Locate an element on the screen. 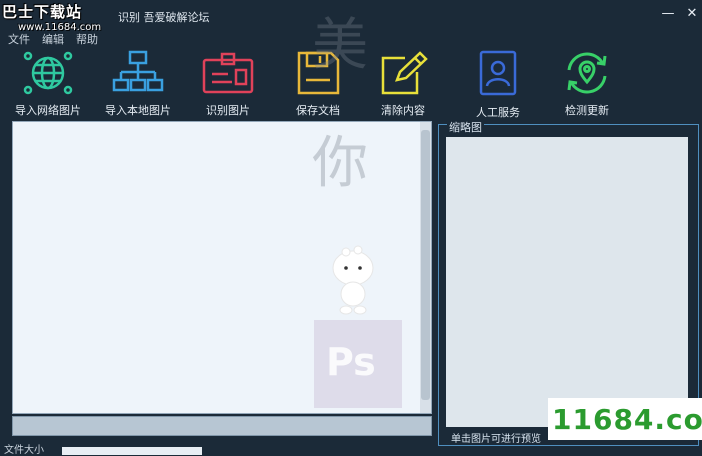 This screenshot has width=702, height=456. menu-edit: 编辑 is located at coordinates (53, 38).